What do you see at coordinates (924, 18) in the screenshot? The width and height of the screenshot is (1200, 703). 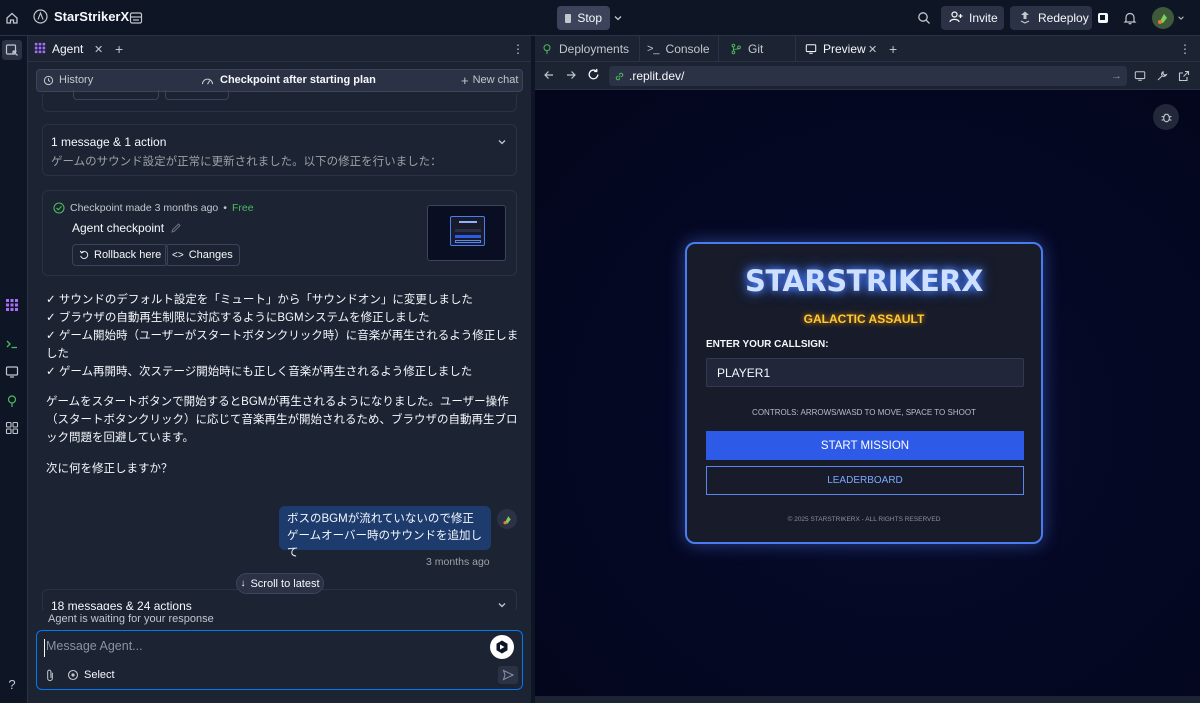 I see `search-icon` at bounding box center [924, 18].